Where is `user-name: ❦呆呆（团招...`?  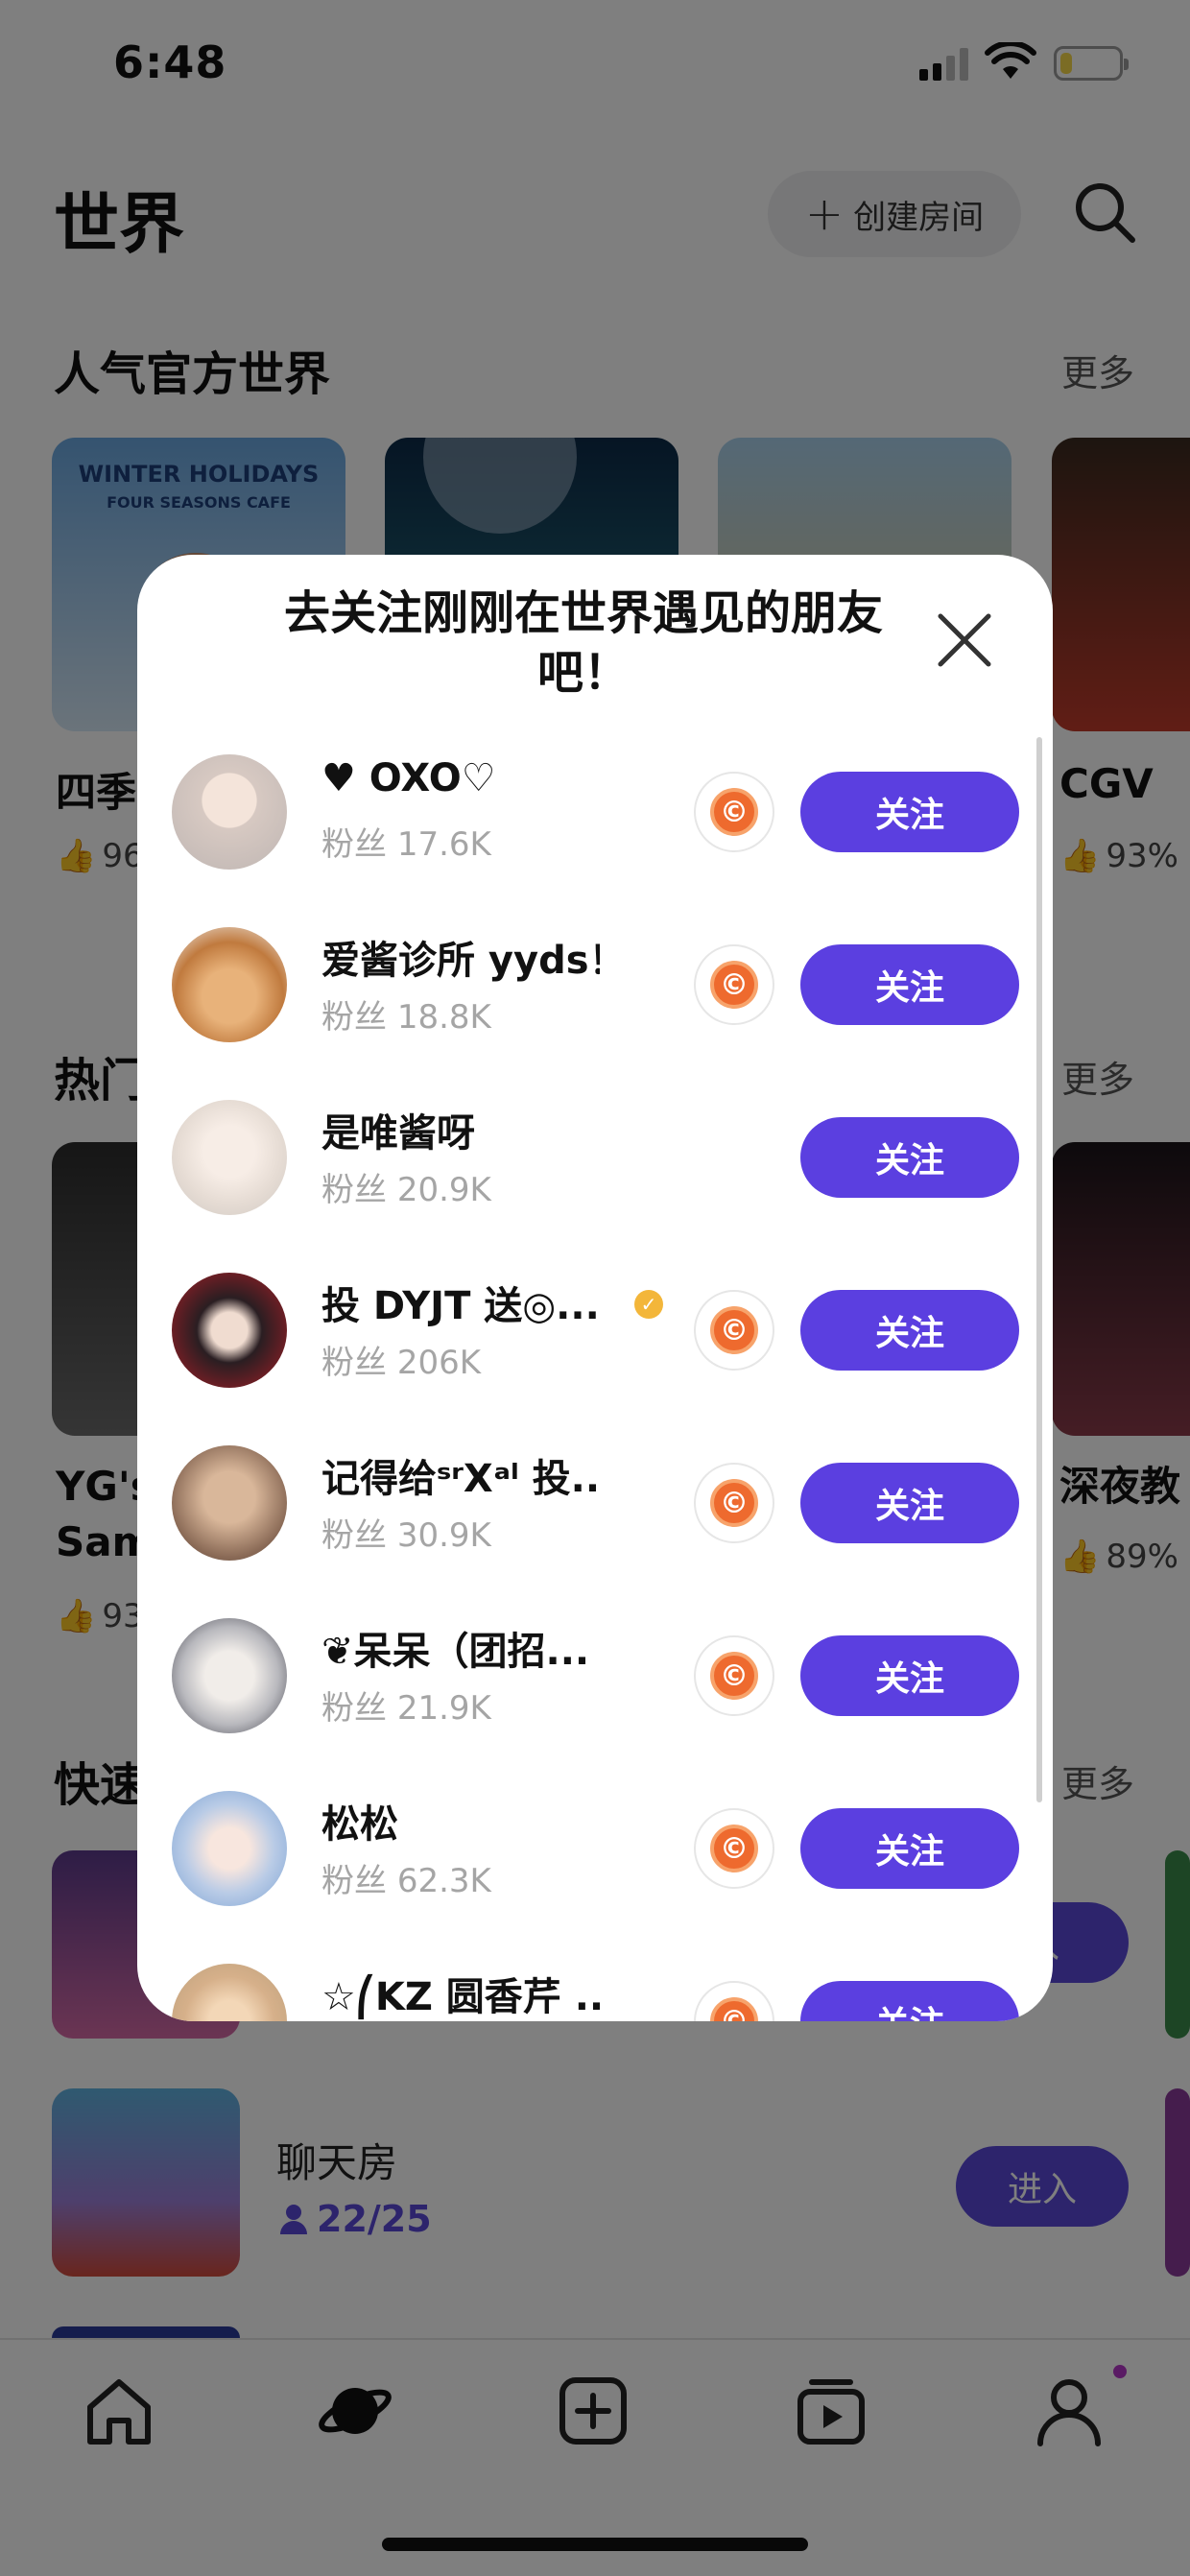 user-name: ❦呆呆（团招... is located at coordinates (456, 1652).